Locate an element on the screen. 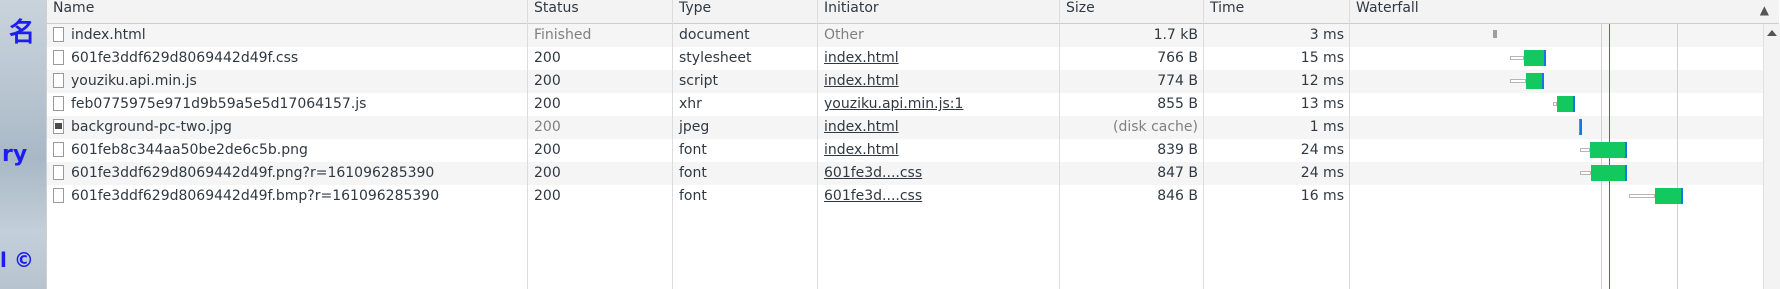 This screenshot has height=289, width=1780. cell-size: 839 B is located at coordinates (1132, 150).